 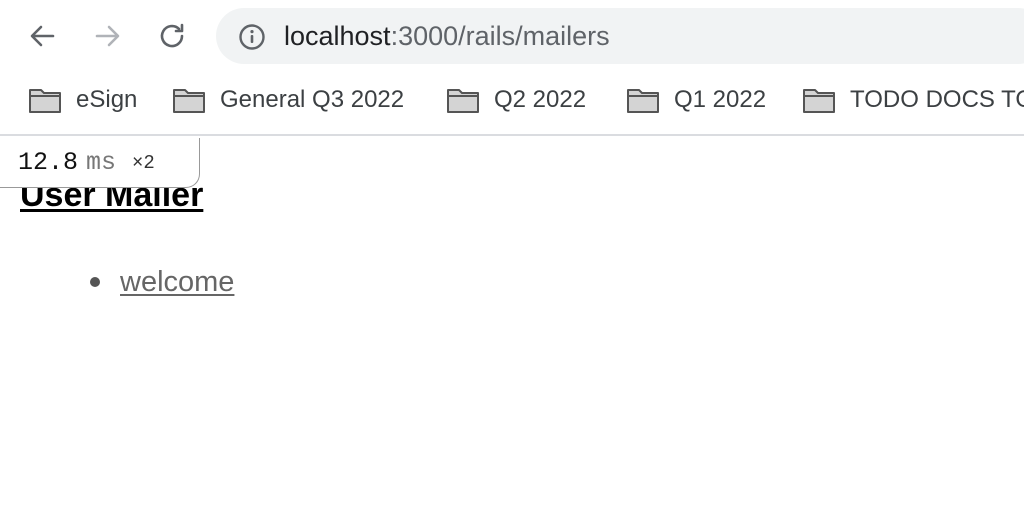 I want to click on back-button, so click(x=42, y=36).